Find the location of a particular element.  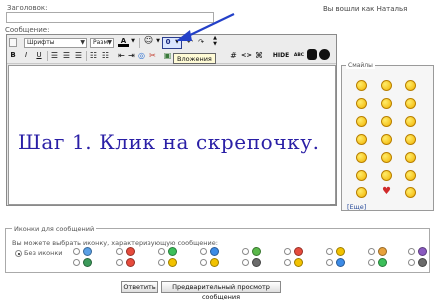

smiley-button: ☺ is located at coordinates (148, 41).